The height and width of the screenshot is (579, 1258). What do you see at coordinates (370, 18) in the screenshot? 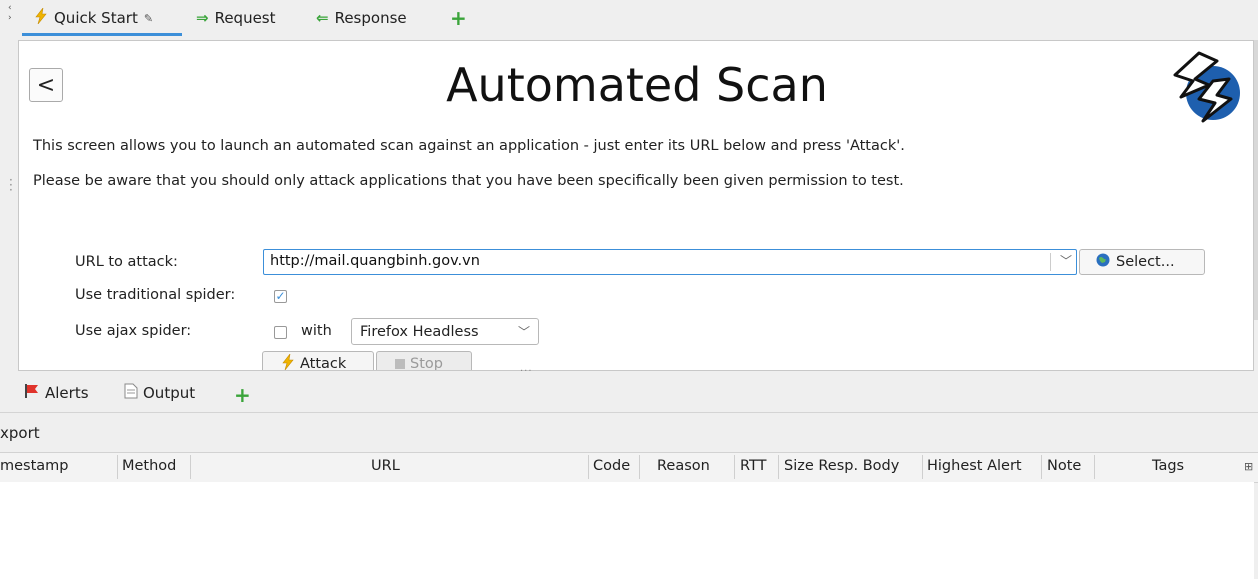
I see `tab-label: Response` at bounding box center [370, 18].